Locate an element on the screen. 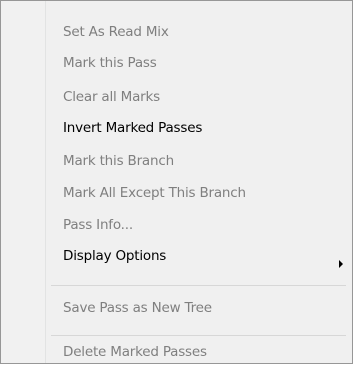  menu-icon-gutter is located at coordinates (23, 182).